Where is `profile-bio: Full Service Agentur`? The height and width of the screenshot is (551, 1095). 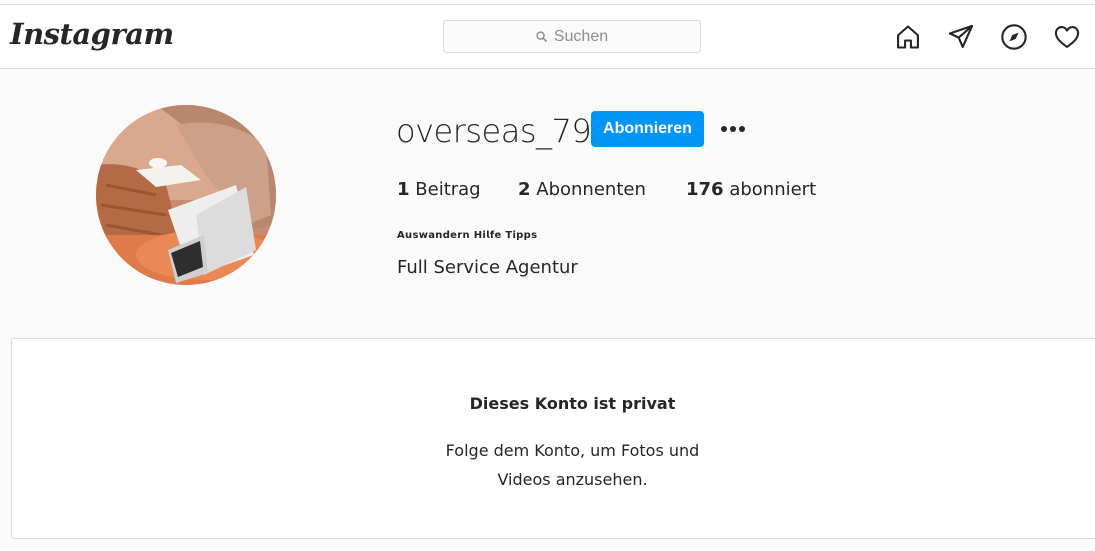 profile-bio: Full Service Agentur is located at coordinates (487, 267).